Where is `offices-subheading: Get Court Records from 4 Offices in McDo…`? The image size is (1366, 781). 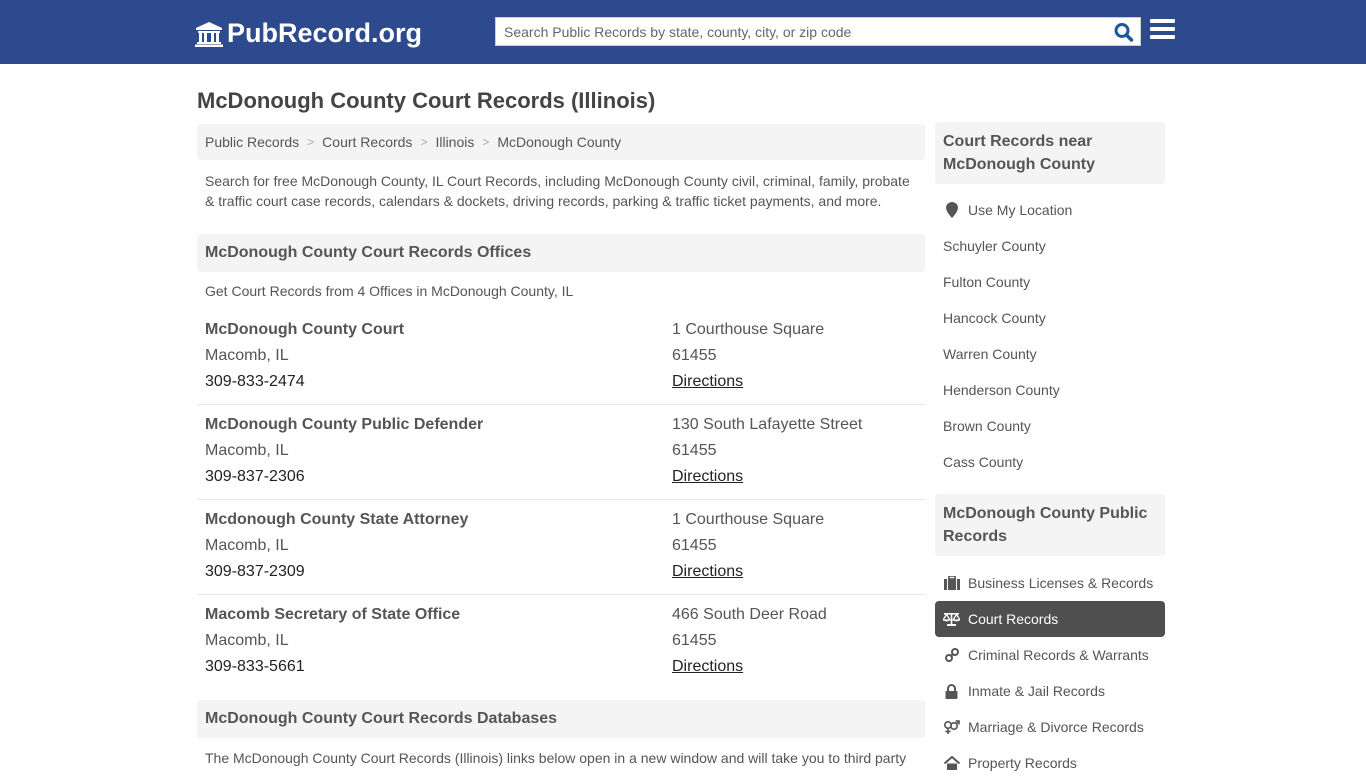
offices-subheading: Get Court Records from 4 Offices in McDo… is located at coordinates (389, 291).